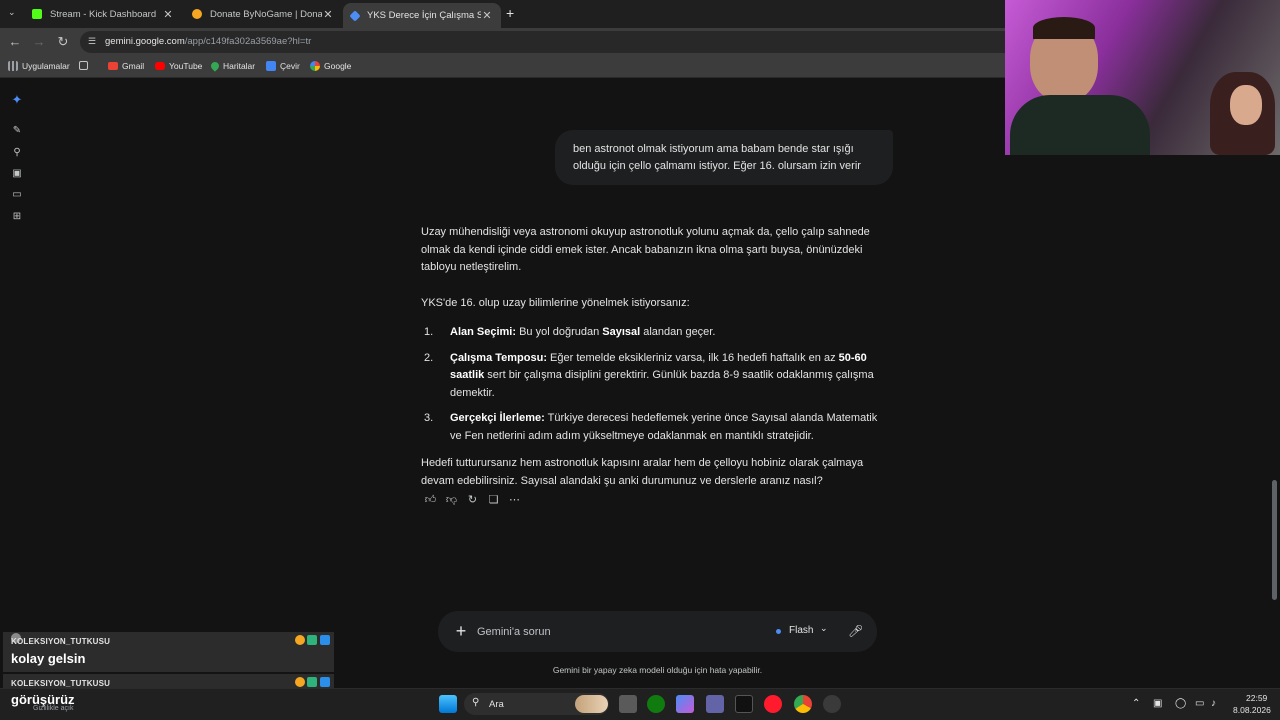 This screenshot has width=1280, height=720. What do you see at coordinates (13, 66) in the screenshot?
I see `apps-grid-icon` at bounding box center [13, 66].